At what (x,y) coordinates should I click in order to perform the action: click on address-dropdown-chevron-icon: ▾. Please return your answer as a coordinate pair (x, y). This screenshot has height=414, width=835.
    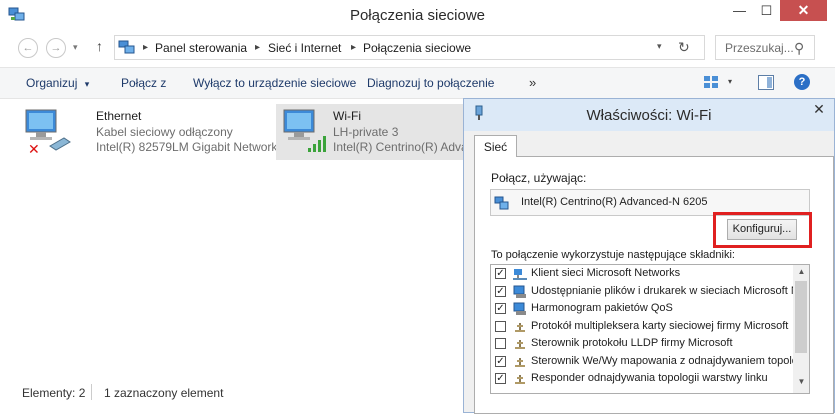
    Looking at the image, I should click on (659, 46).